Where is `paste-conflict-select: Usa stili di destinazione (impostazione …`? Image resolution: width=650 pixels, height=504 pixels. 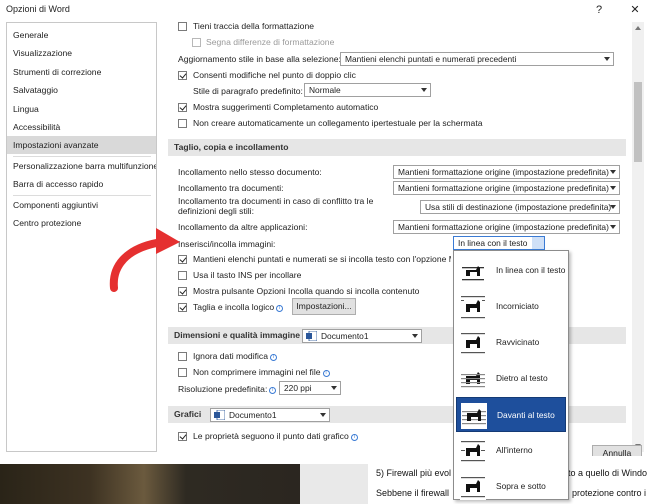
paste-conflict-select: Usa stili di destinazione (impostazione … is located at coordinates (520, 207).